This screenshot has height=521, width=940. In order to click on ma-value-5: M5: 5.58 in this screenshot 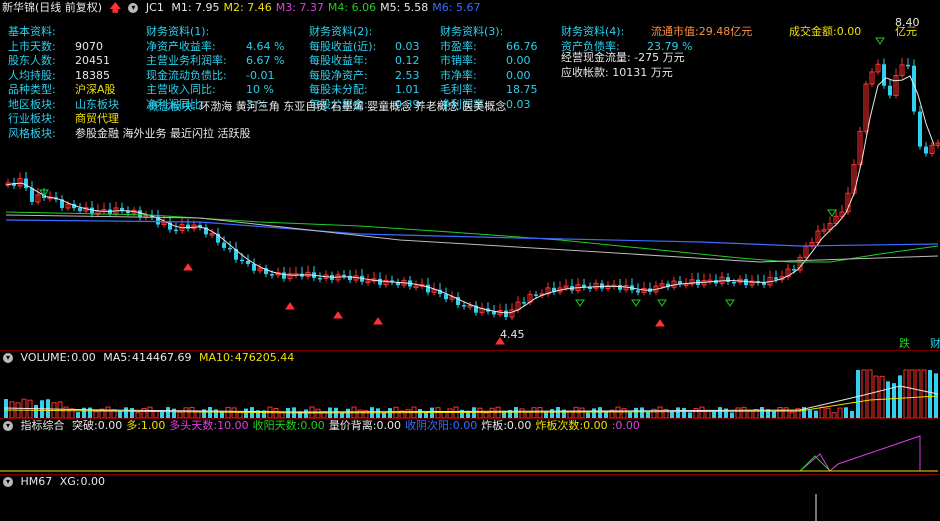, I will do `click(404, 7)`.